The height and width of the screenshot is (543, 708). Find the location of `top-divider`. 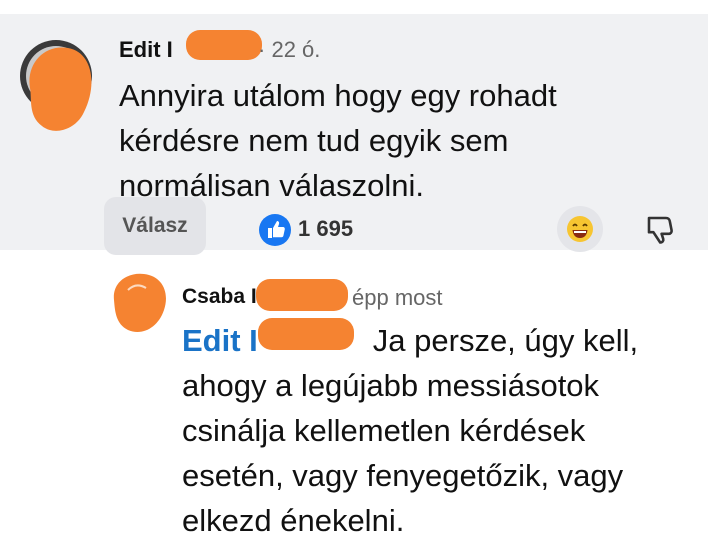

top-divider is located at coordinates (354, 7).